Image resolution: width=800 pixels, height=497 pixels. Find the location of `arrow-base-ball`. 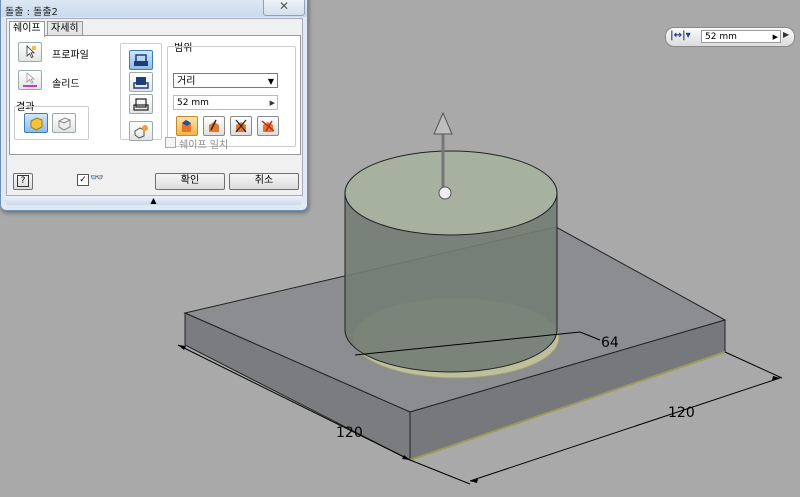

arrow-base-ball is located at coordinates (445, 193).